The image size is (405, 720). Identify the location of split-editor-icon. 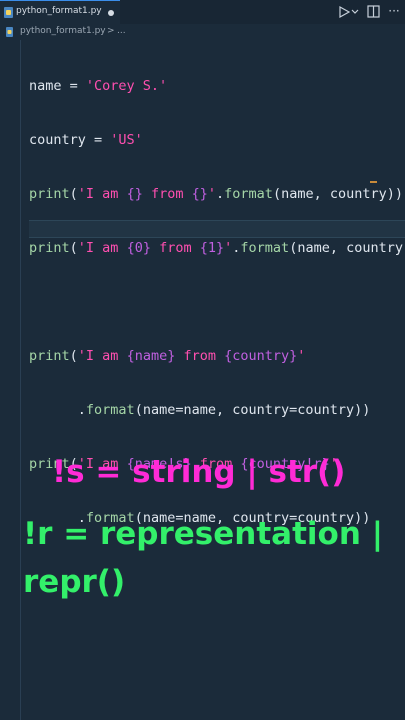
(373, 11).